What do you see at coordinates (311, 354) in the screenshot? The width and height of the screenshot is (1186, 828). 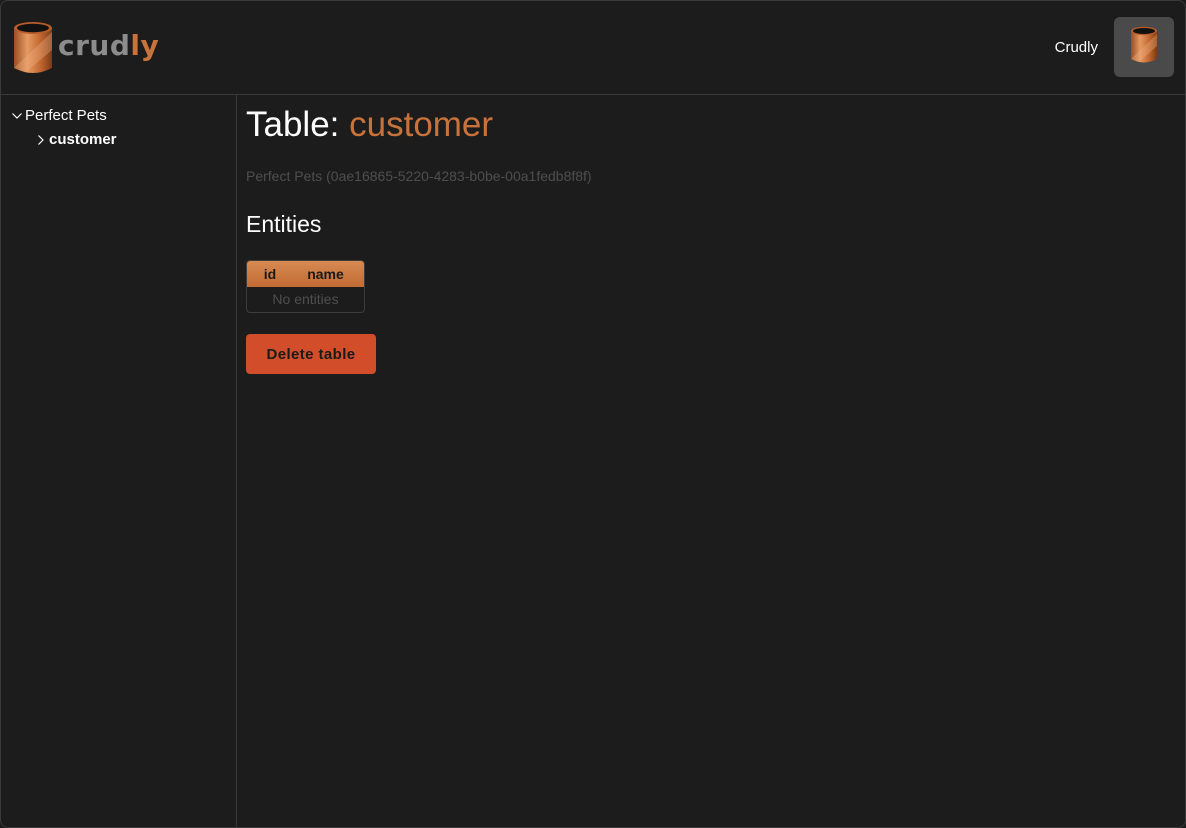 I see `delete-table-button: Delete table` at bounding box center [311, 354].